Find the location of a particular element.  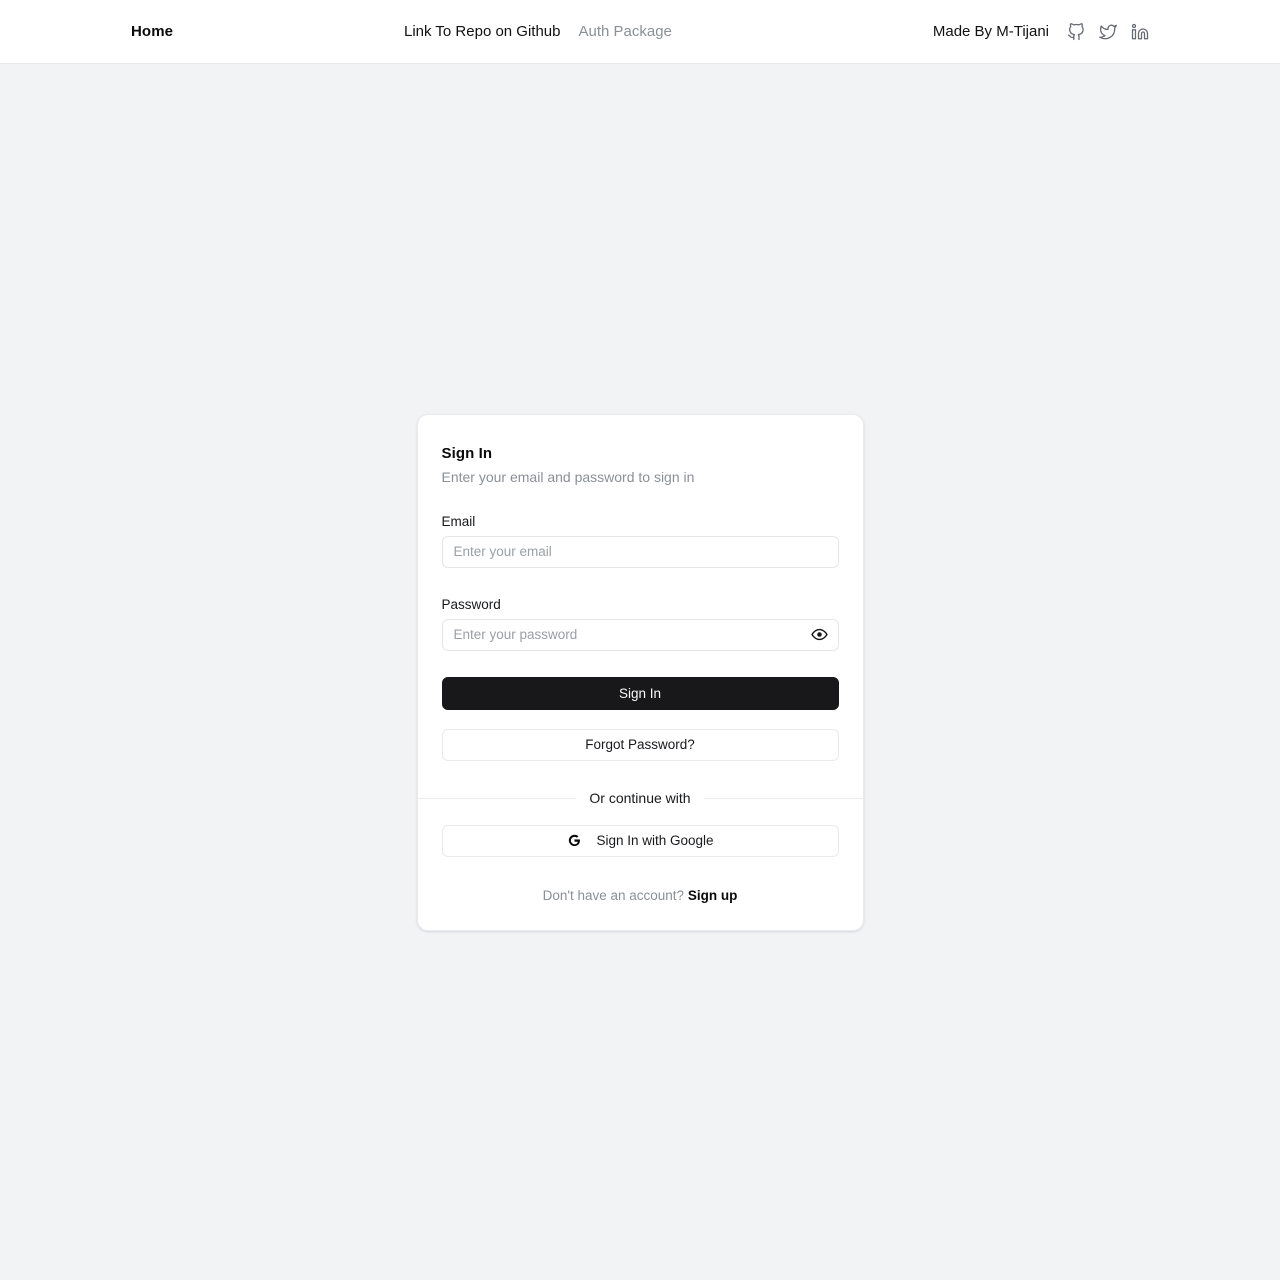

password-label: Password is located at coordinates (471, 604).